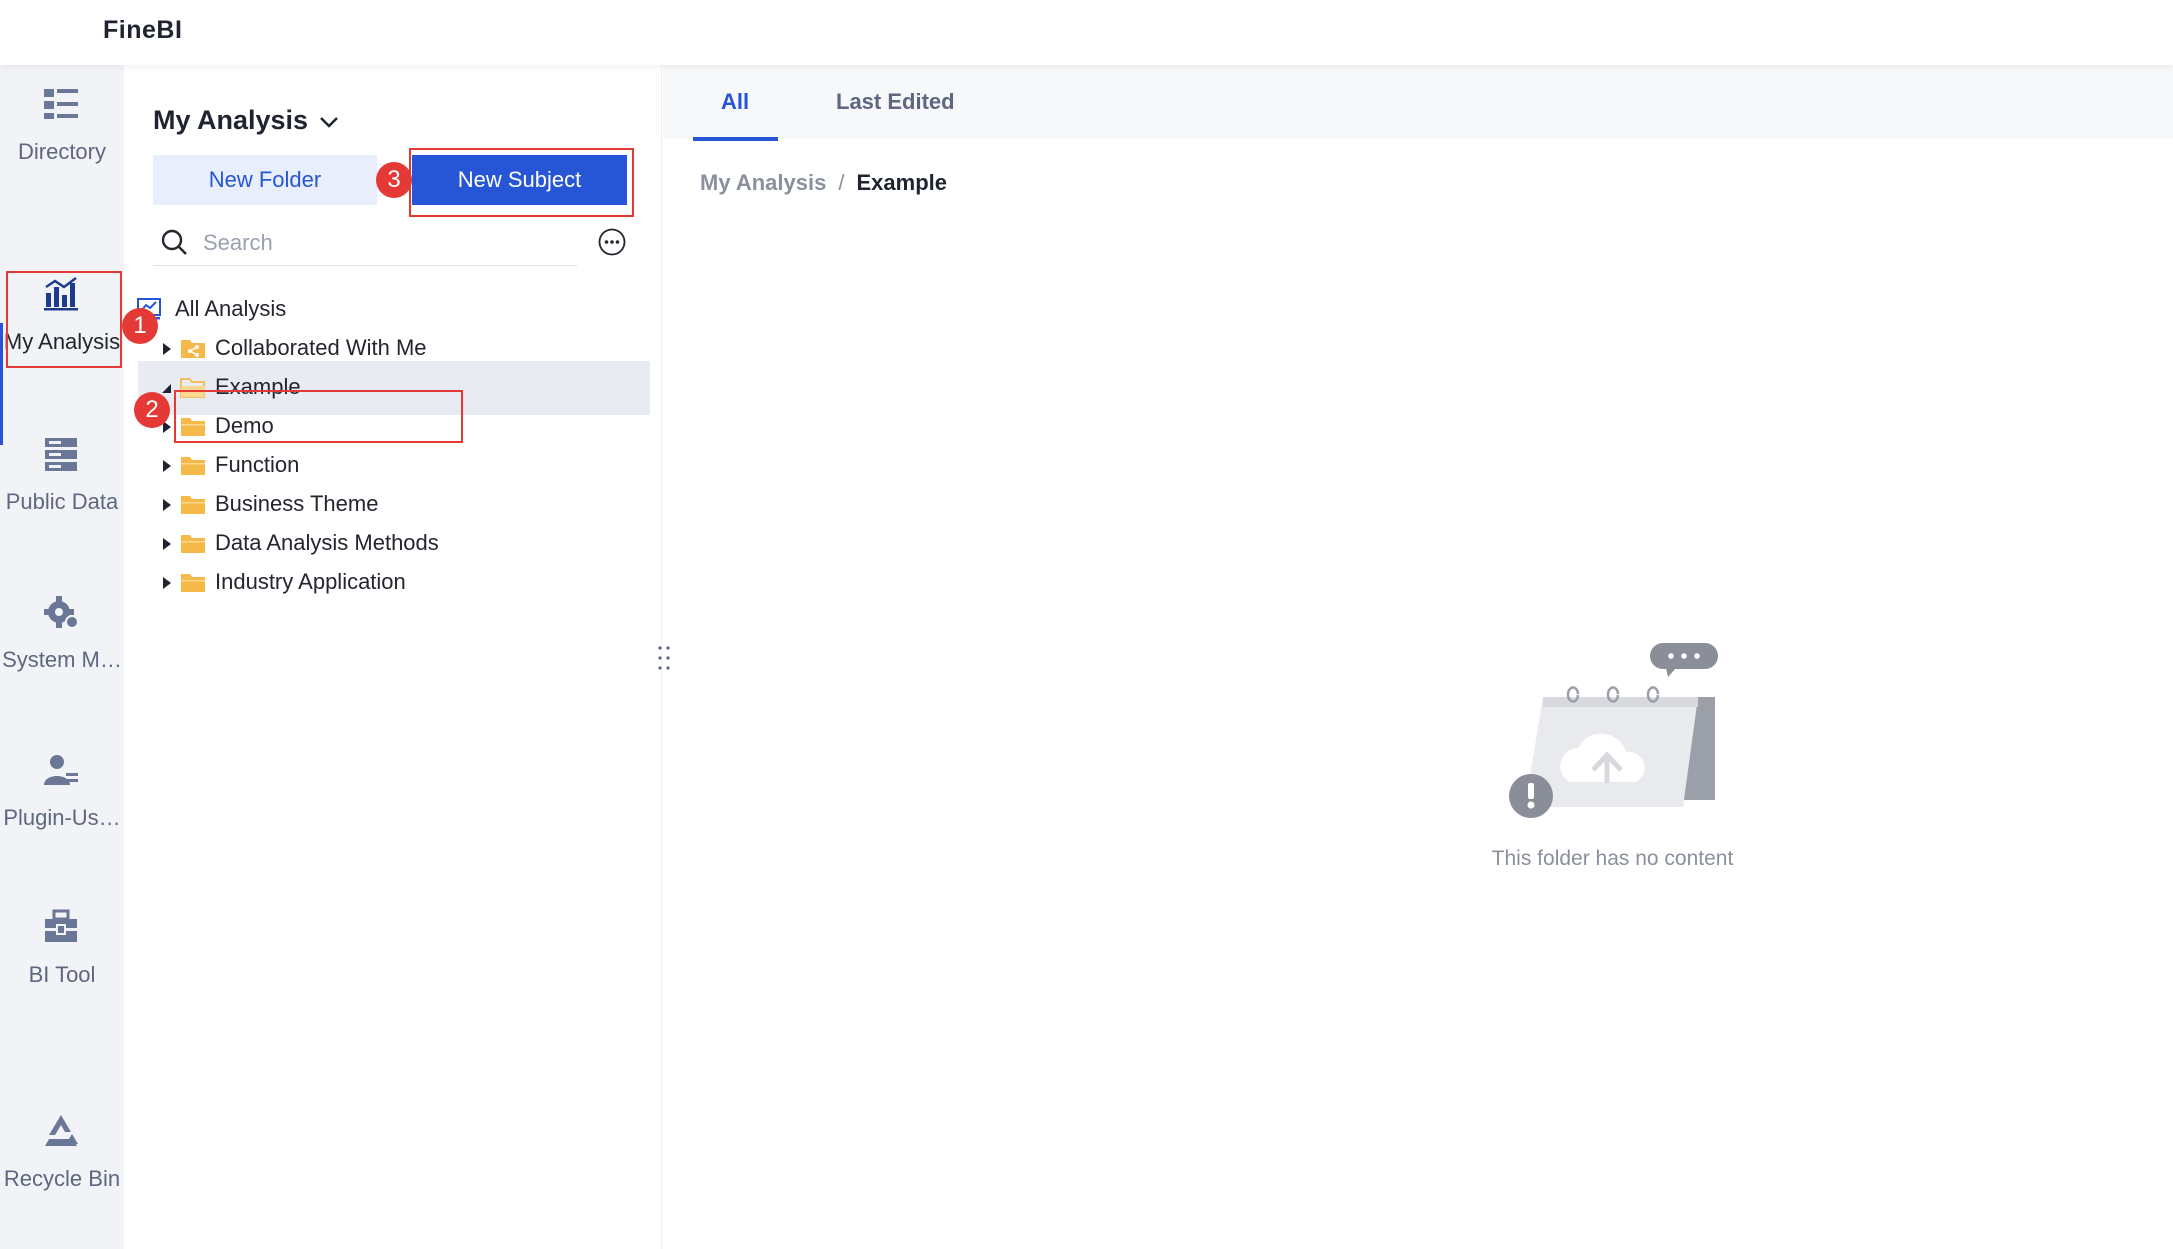 The width and height of the screenshot is (2173, 1249). I want to click on tree-label: Business Theme, so click(296, 504).